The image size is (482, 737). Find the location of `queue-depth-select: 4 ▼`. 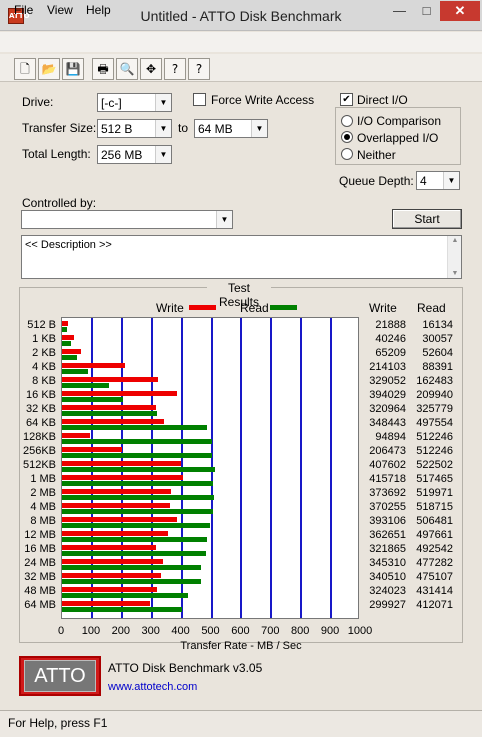

queue-depth-select: 4 ▼ is located at coordinates (438, 180).